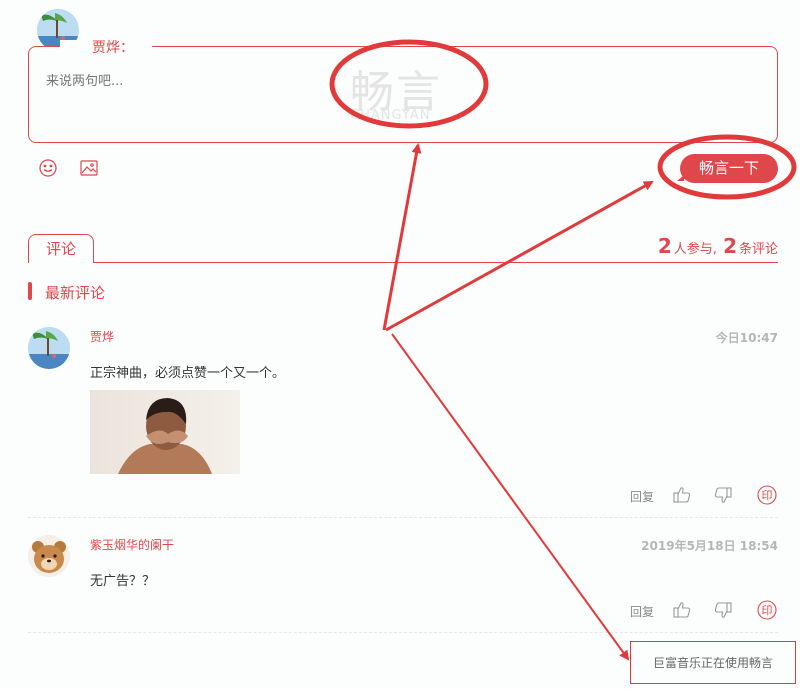  I want to click on comment-input, so click(346, 100).